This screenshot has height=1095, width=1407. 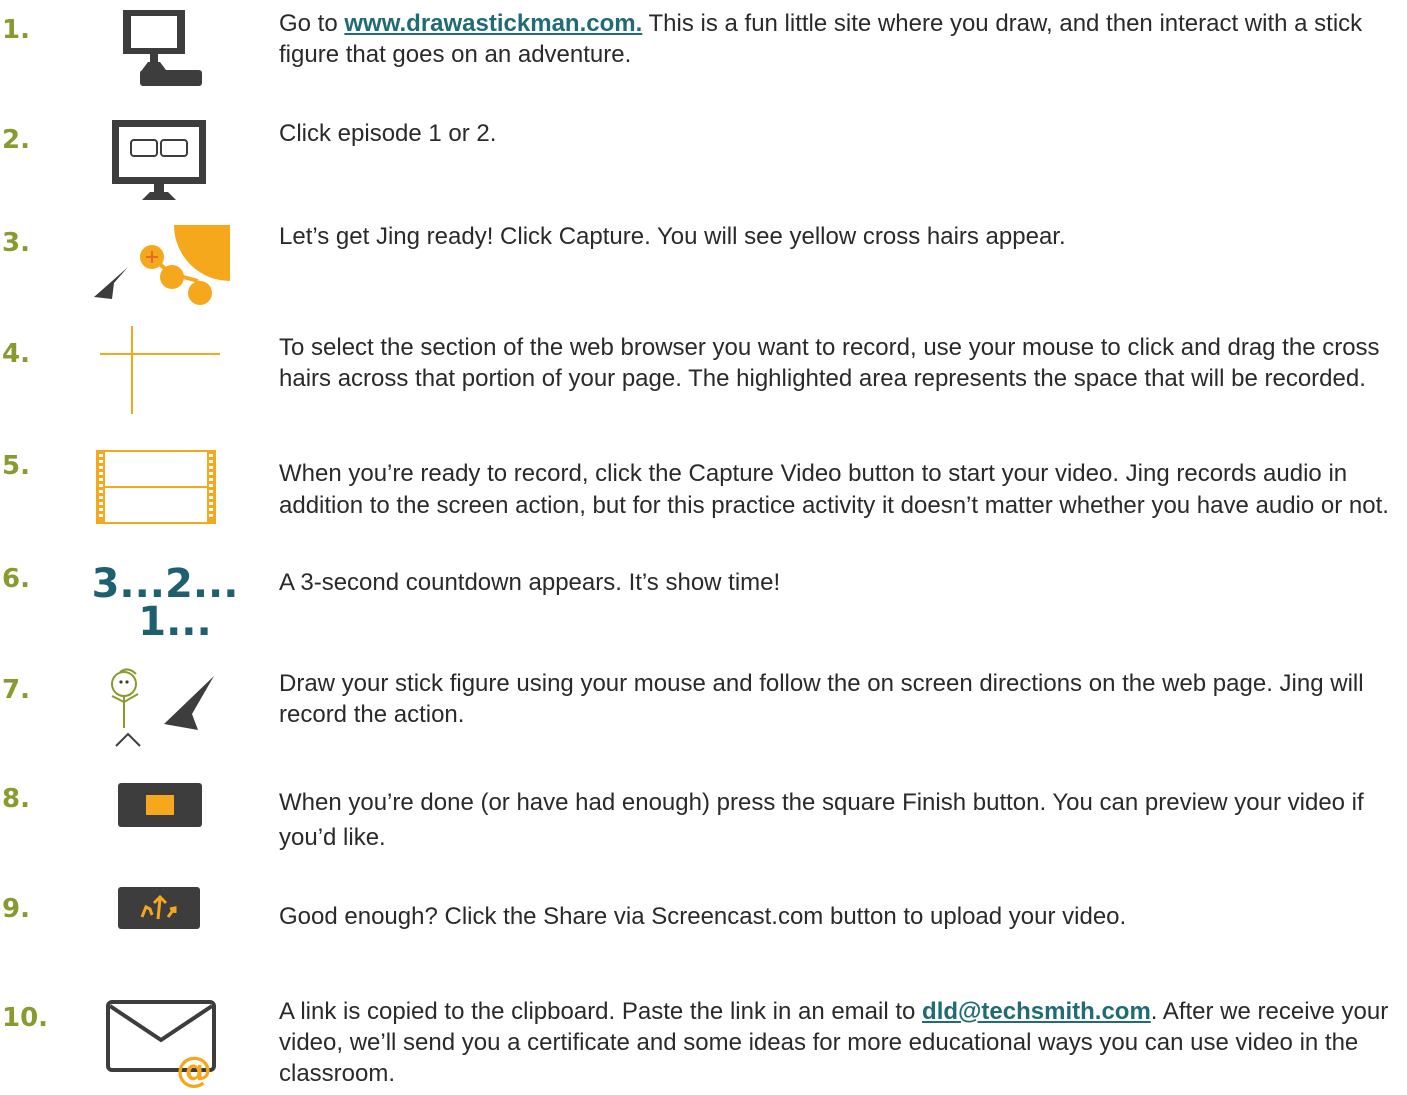 I want to click on crosshair-icon, so click(x=160, y=370).